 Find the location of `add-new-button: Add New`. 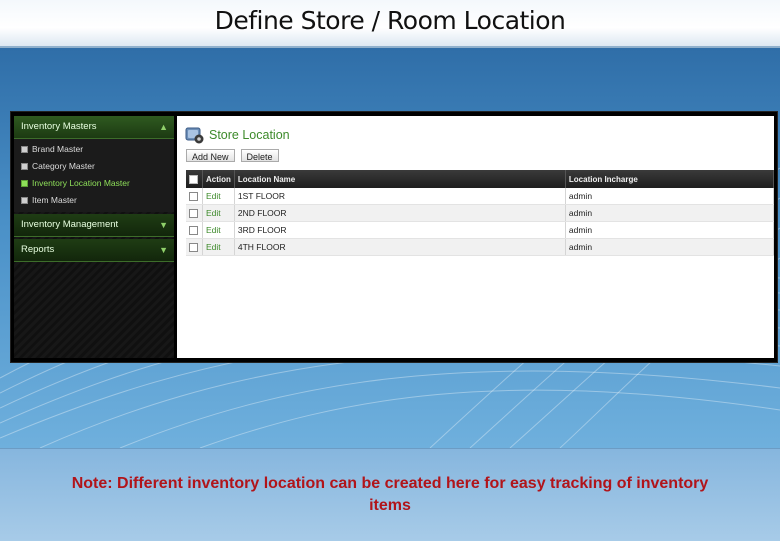

add-new-button: Add New is located at coordinates (210, 155).